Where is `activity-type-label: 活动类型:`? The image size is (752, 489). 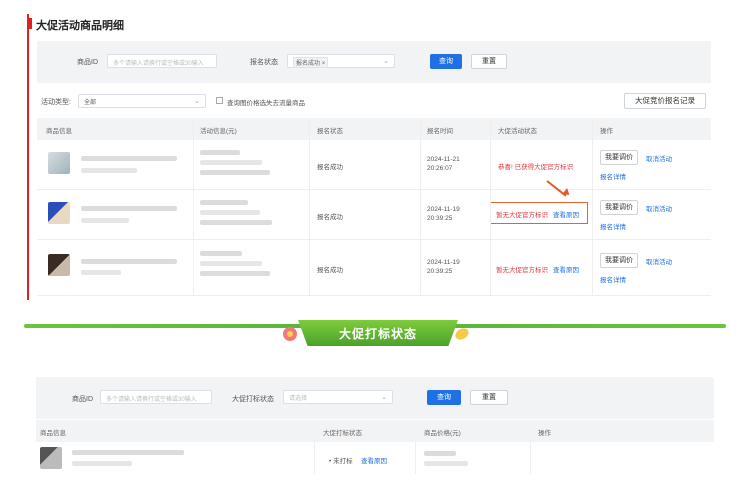 activity-type-label: 活动类型: is located at coordinates (56, 102).